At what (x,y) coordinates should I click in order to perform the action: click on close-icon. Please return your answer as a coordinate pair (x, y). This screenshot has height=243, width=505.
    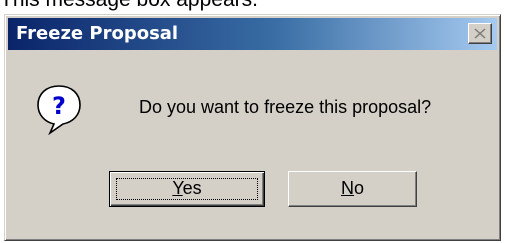
    Looking at the image, I should click on (480, 33).